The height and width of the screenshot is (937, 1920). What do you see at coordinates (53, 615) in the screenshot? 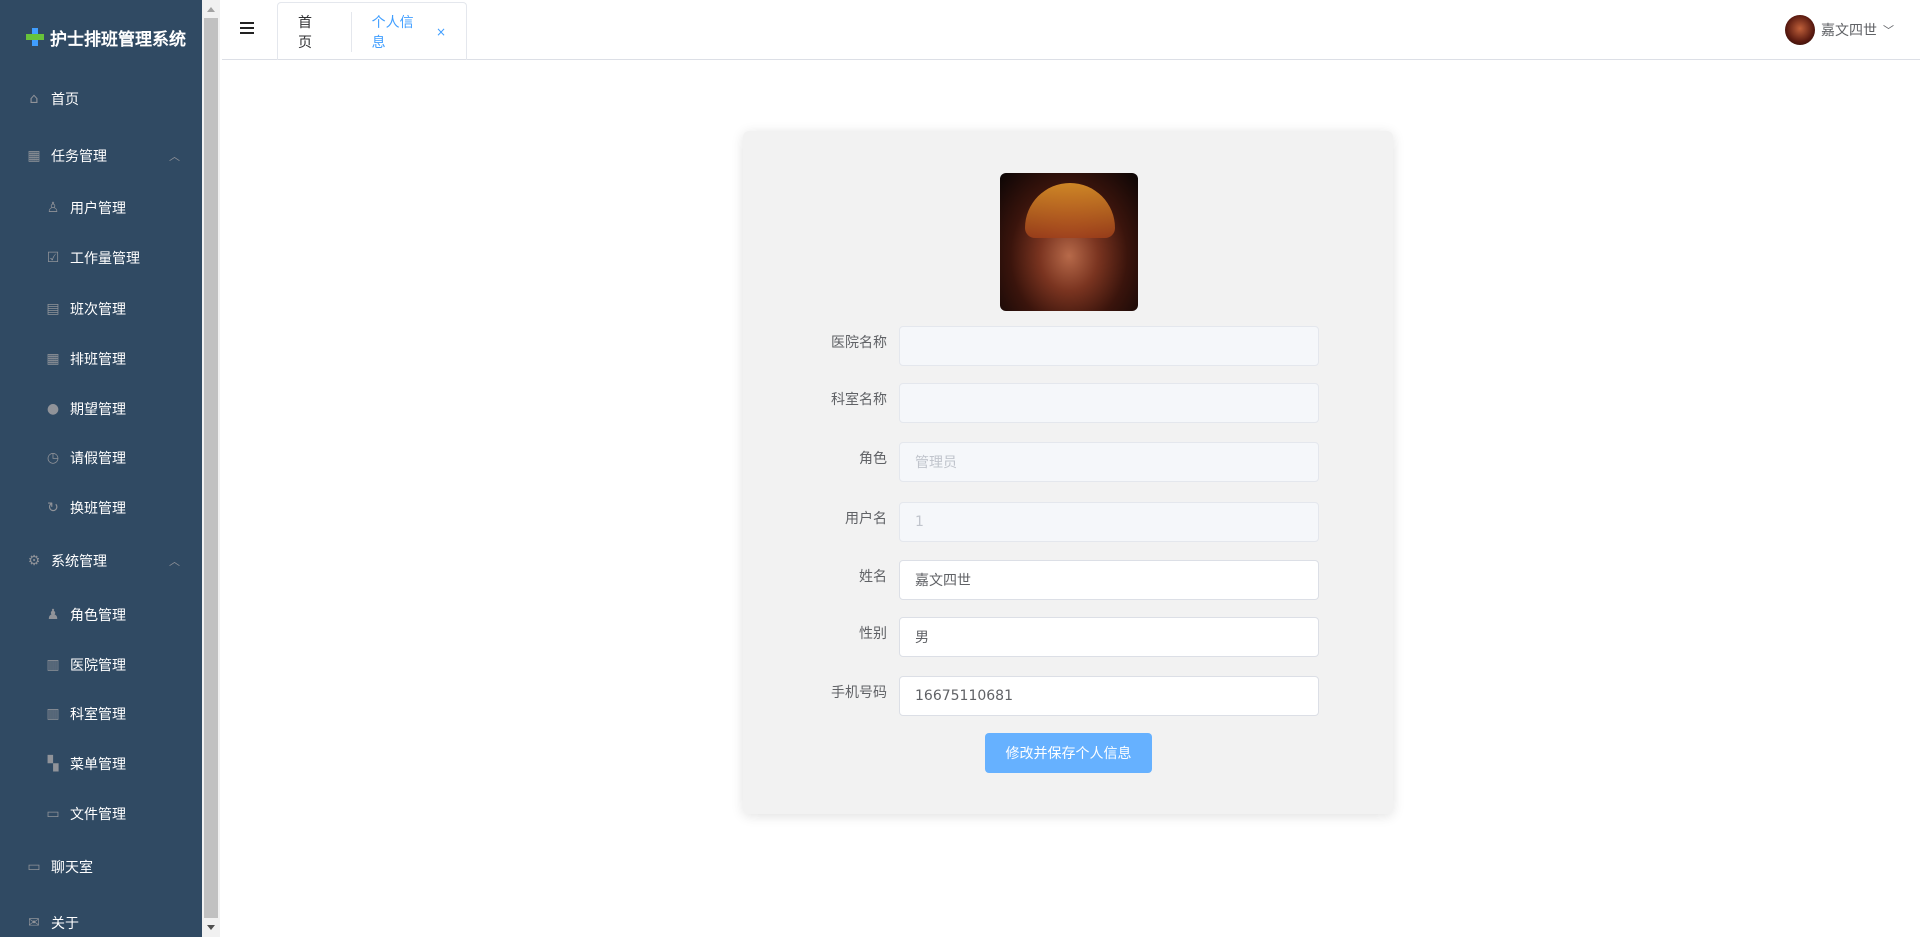
I see `user-filled-icon: ♟` at bounding box center [53, 615].